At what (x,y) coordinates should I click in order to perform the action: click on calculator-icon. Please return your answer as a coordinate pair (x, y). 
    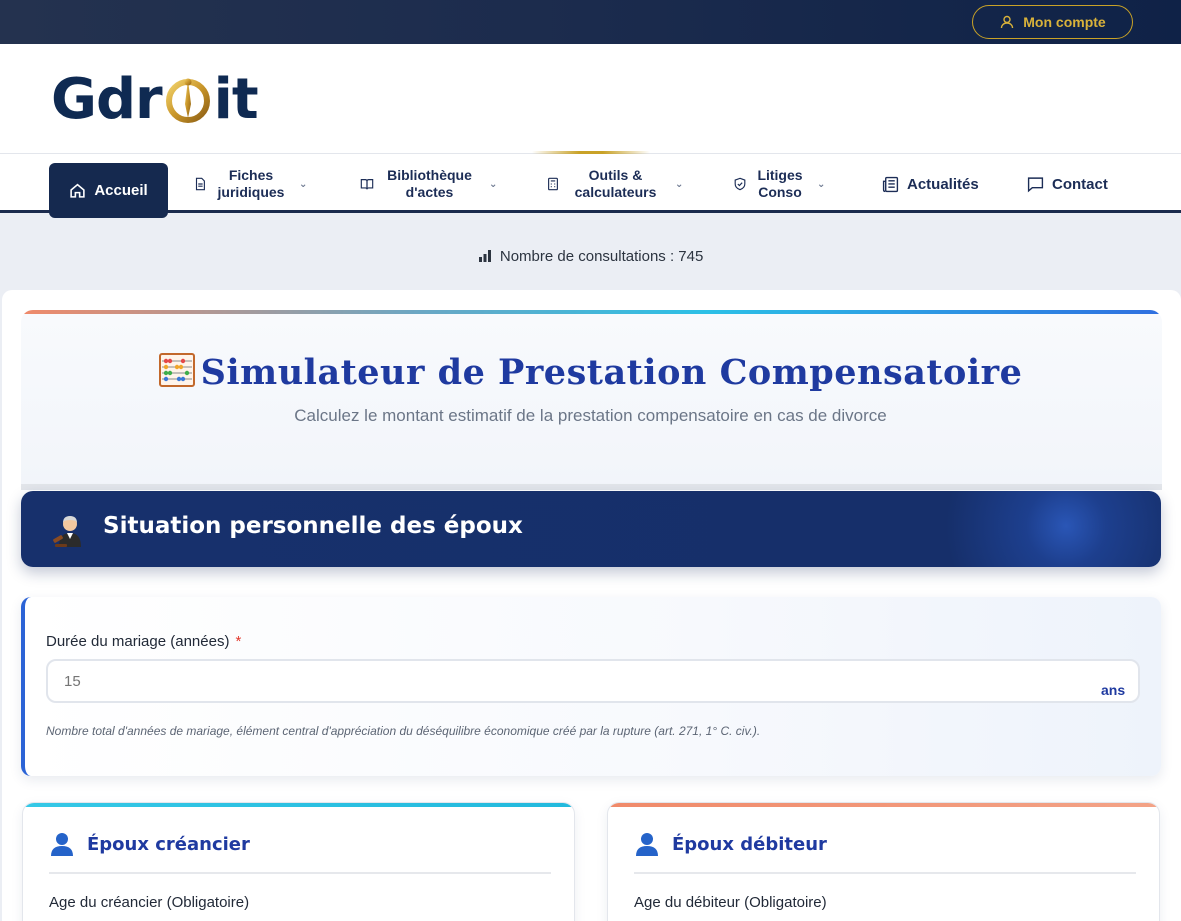
    Looking at the image, I should click on (553, 184).